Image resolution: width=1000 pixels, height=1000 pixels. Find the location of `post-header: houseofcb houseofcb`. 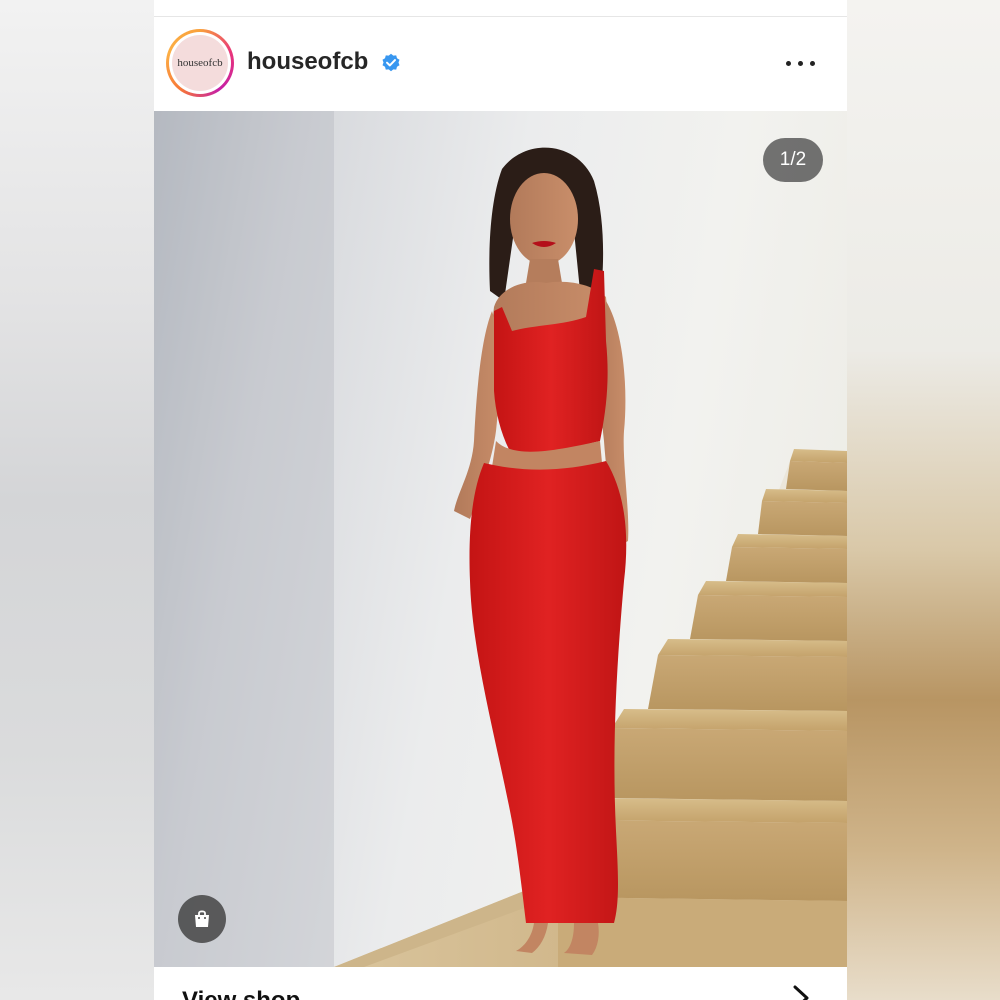

post-header: houseofcb houseofcb is located at coordinates (500, 64).